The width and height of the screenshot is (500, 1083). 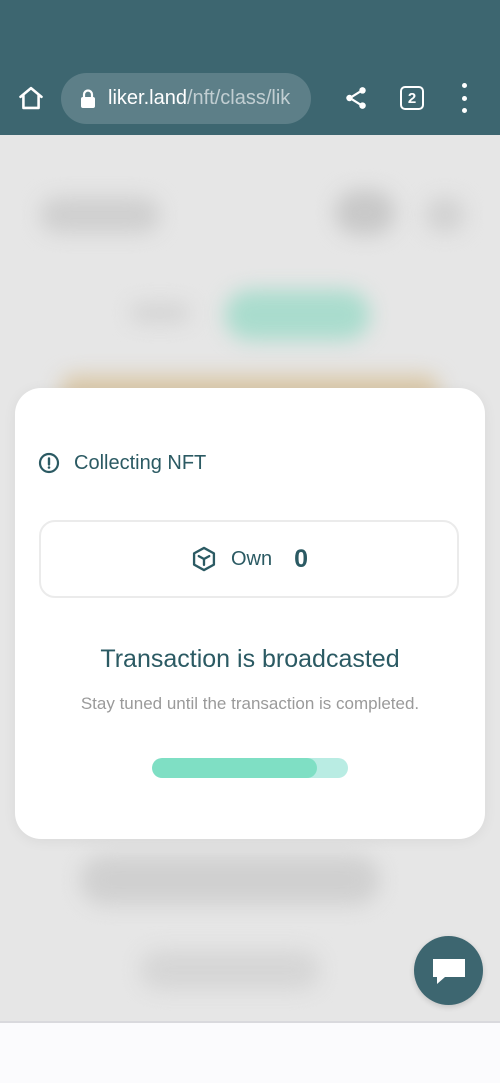 I want to click on lock-icon, so click(x=88, y=98).